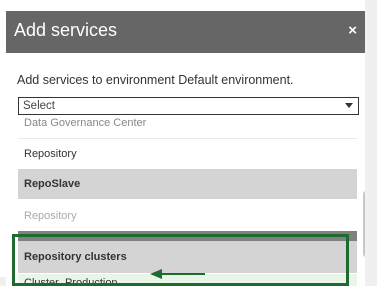 The width and height of the screenshot is (377, 286). Describe the element at coordinates (188, 106) in the screenshot. I see `service-select: Select` at that location.